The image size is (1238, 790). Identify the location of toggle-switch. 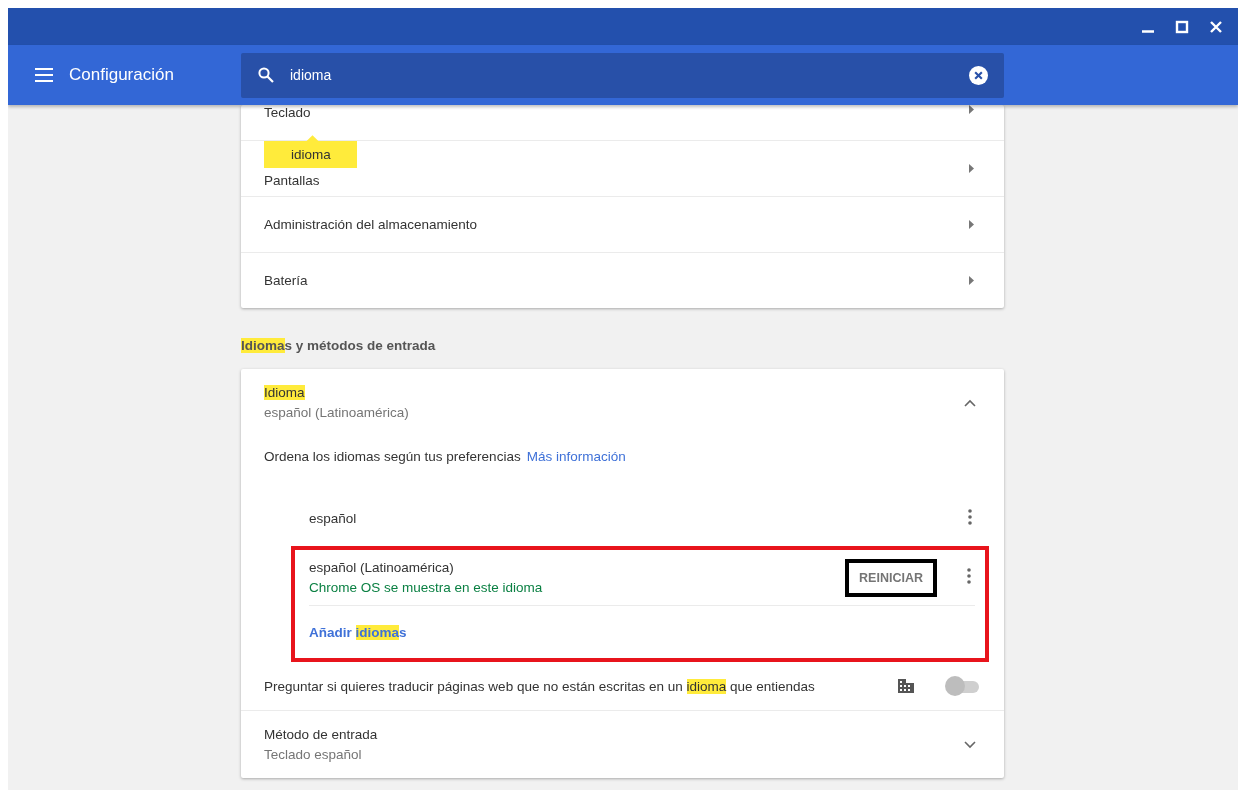
(963, 686).